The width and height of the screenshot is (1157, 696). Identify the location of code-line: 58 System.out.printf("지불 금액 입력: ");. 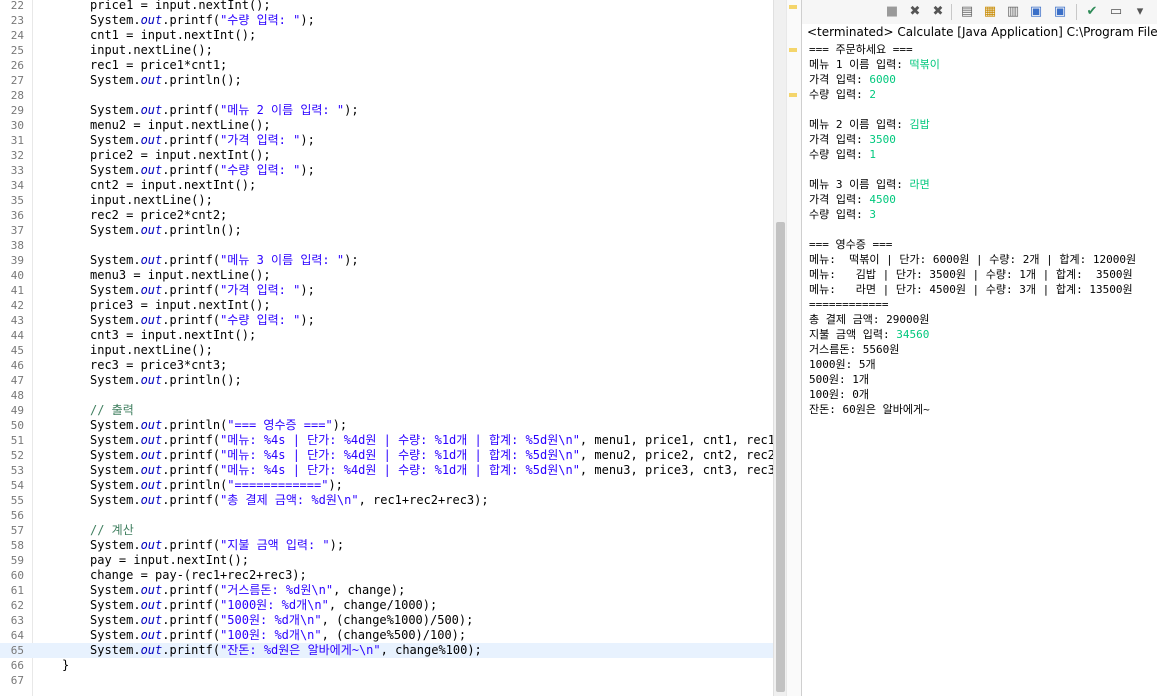
(386, 545).